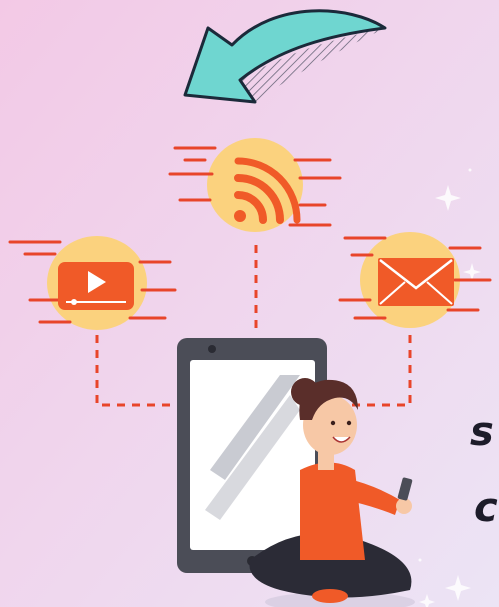 The image size is (499, 607). I want to click on youtube-play-icon, so click(96, 286).